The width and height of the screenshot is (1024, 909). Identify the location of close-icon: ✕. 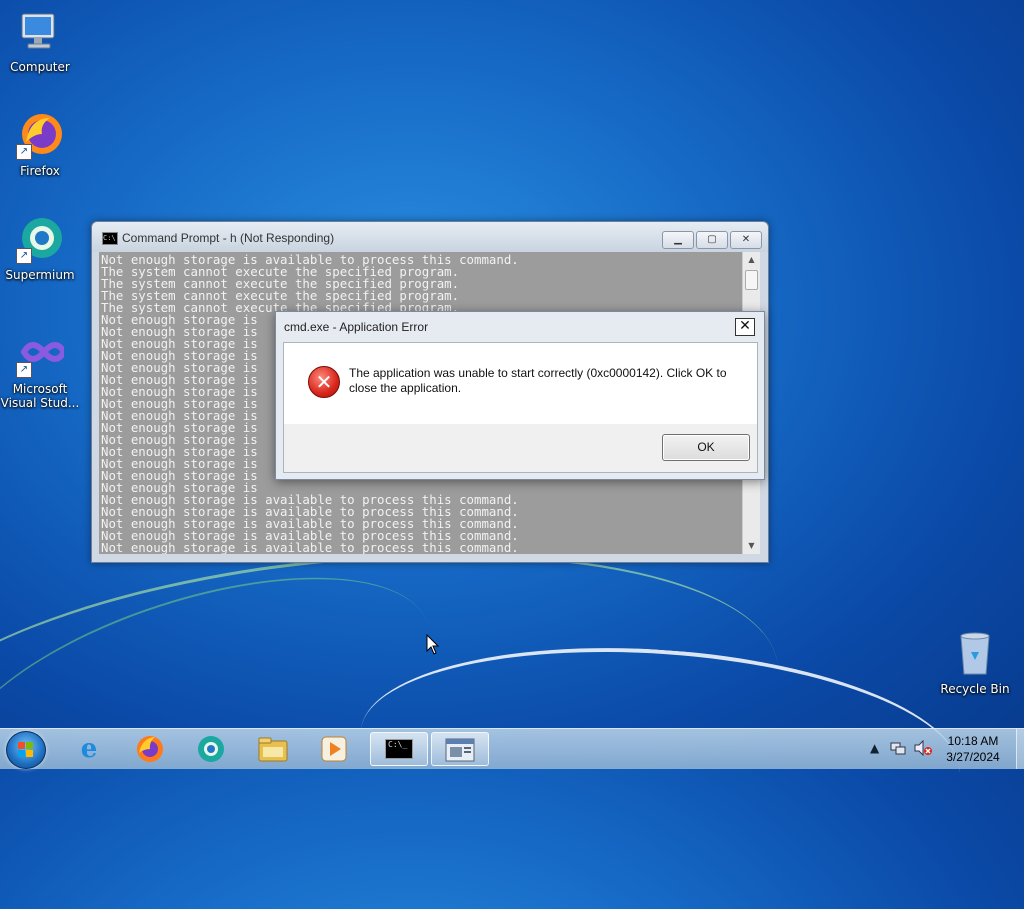
(745, 327).